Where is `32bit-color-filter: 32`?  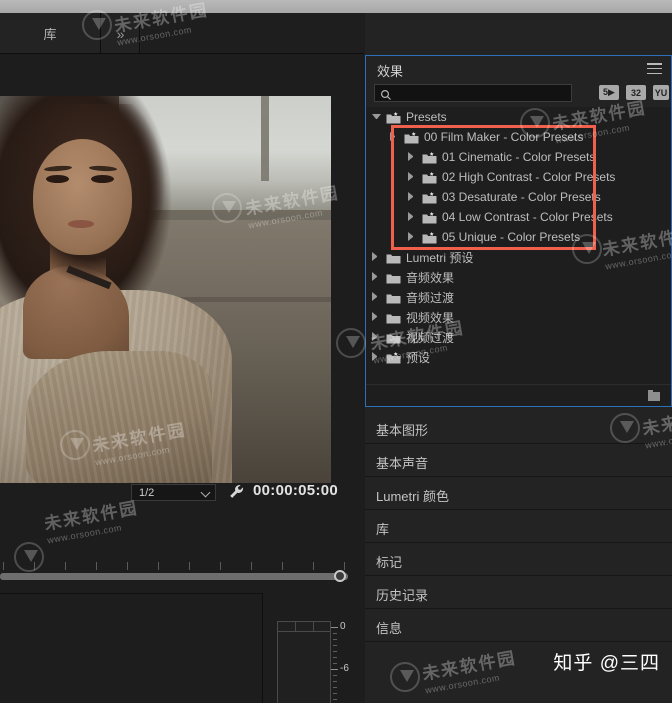
32bit-color-filter: 32 is located at coordinates (636, 92).